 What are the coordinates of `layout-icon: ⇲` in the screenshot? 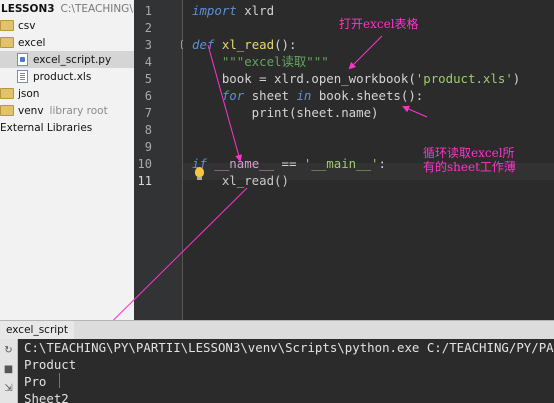 It's located at (8, 388).